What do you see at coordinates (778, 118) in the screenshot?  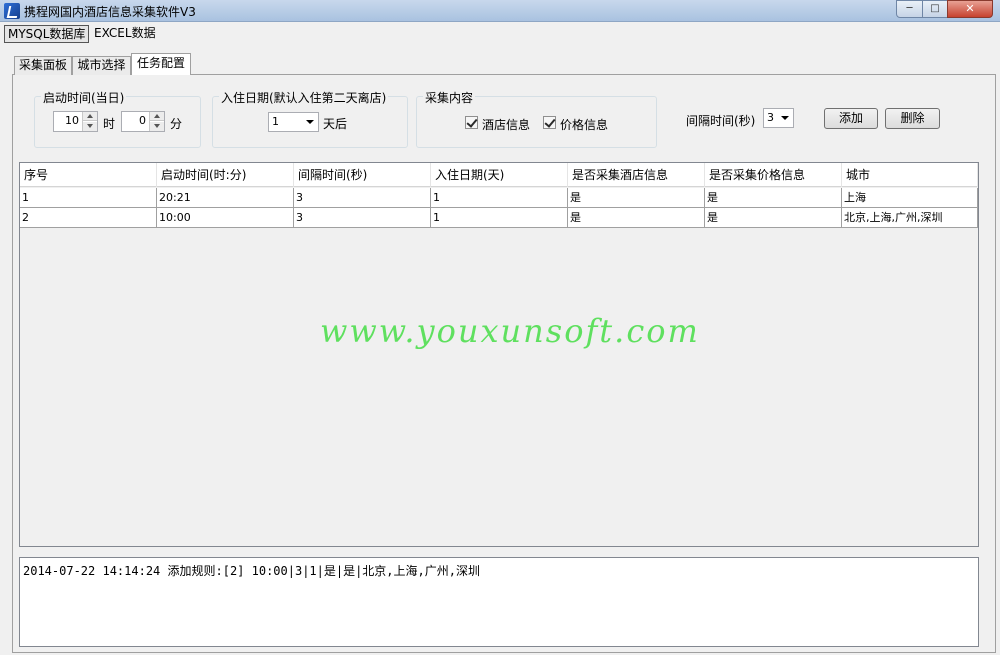 I see `interval-select: 3` at bounding box center [778, 118].